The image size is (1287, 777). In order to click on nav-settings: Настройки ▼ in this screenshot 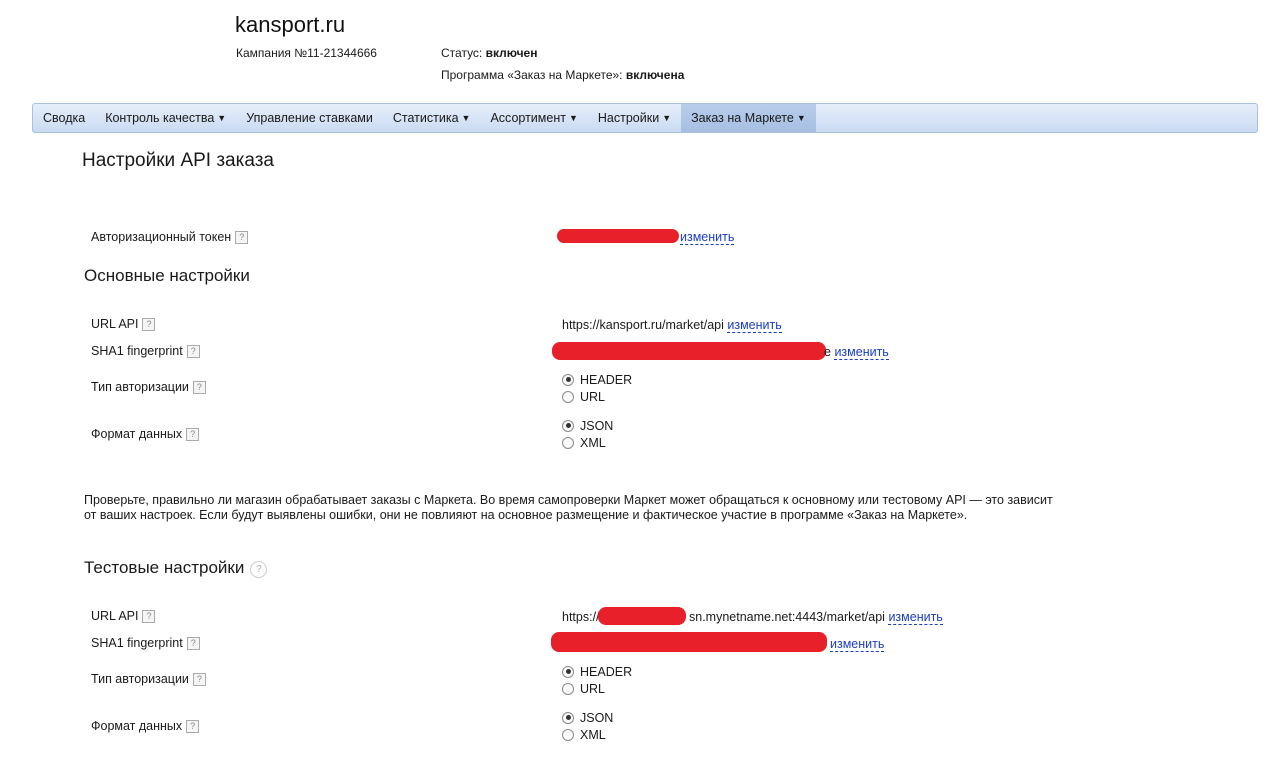, I will do `click(634, 118)`.